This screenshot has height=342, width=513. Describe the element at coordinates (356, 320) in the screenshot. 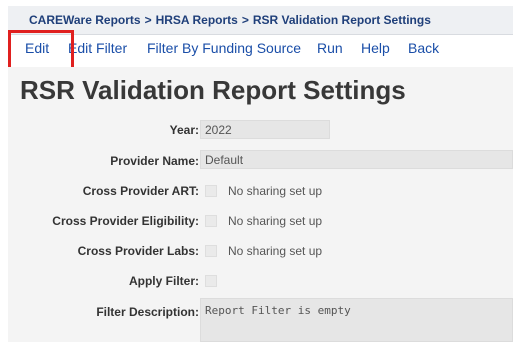

I see `filter-description-field: Report Filter is empty` at that location.